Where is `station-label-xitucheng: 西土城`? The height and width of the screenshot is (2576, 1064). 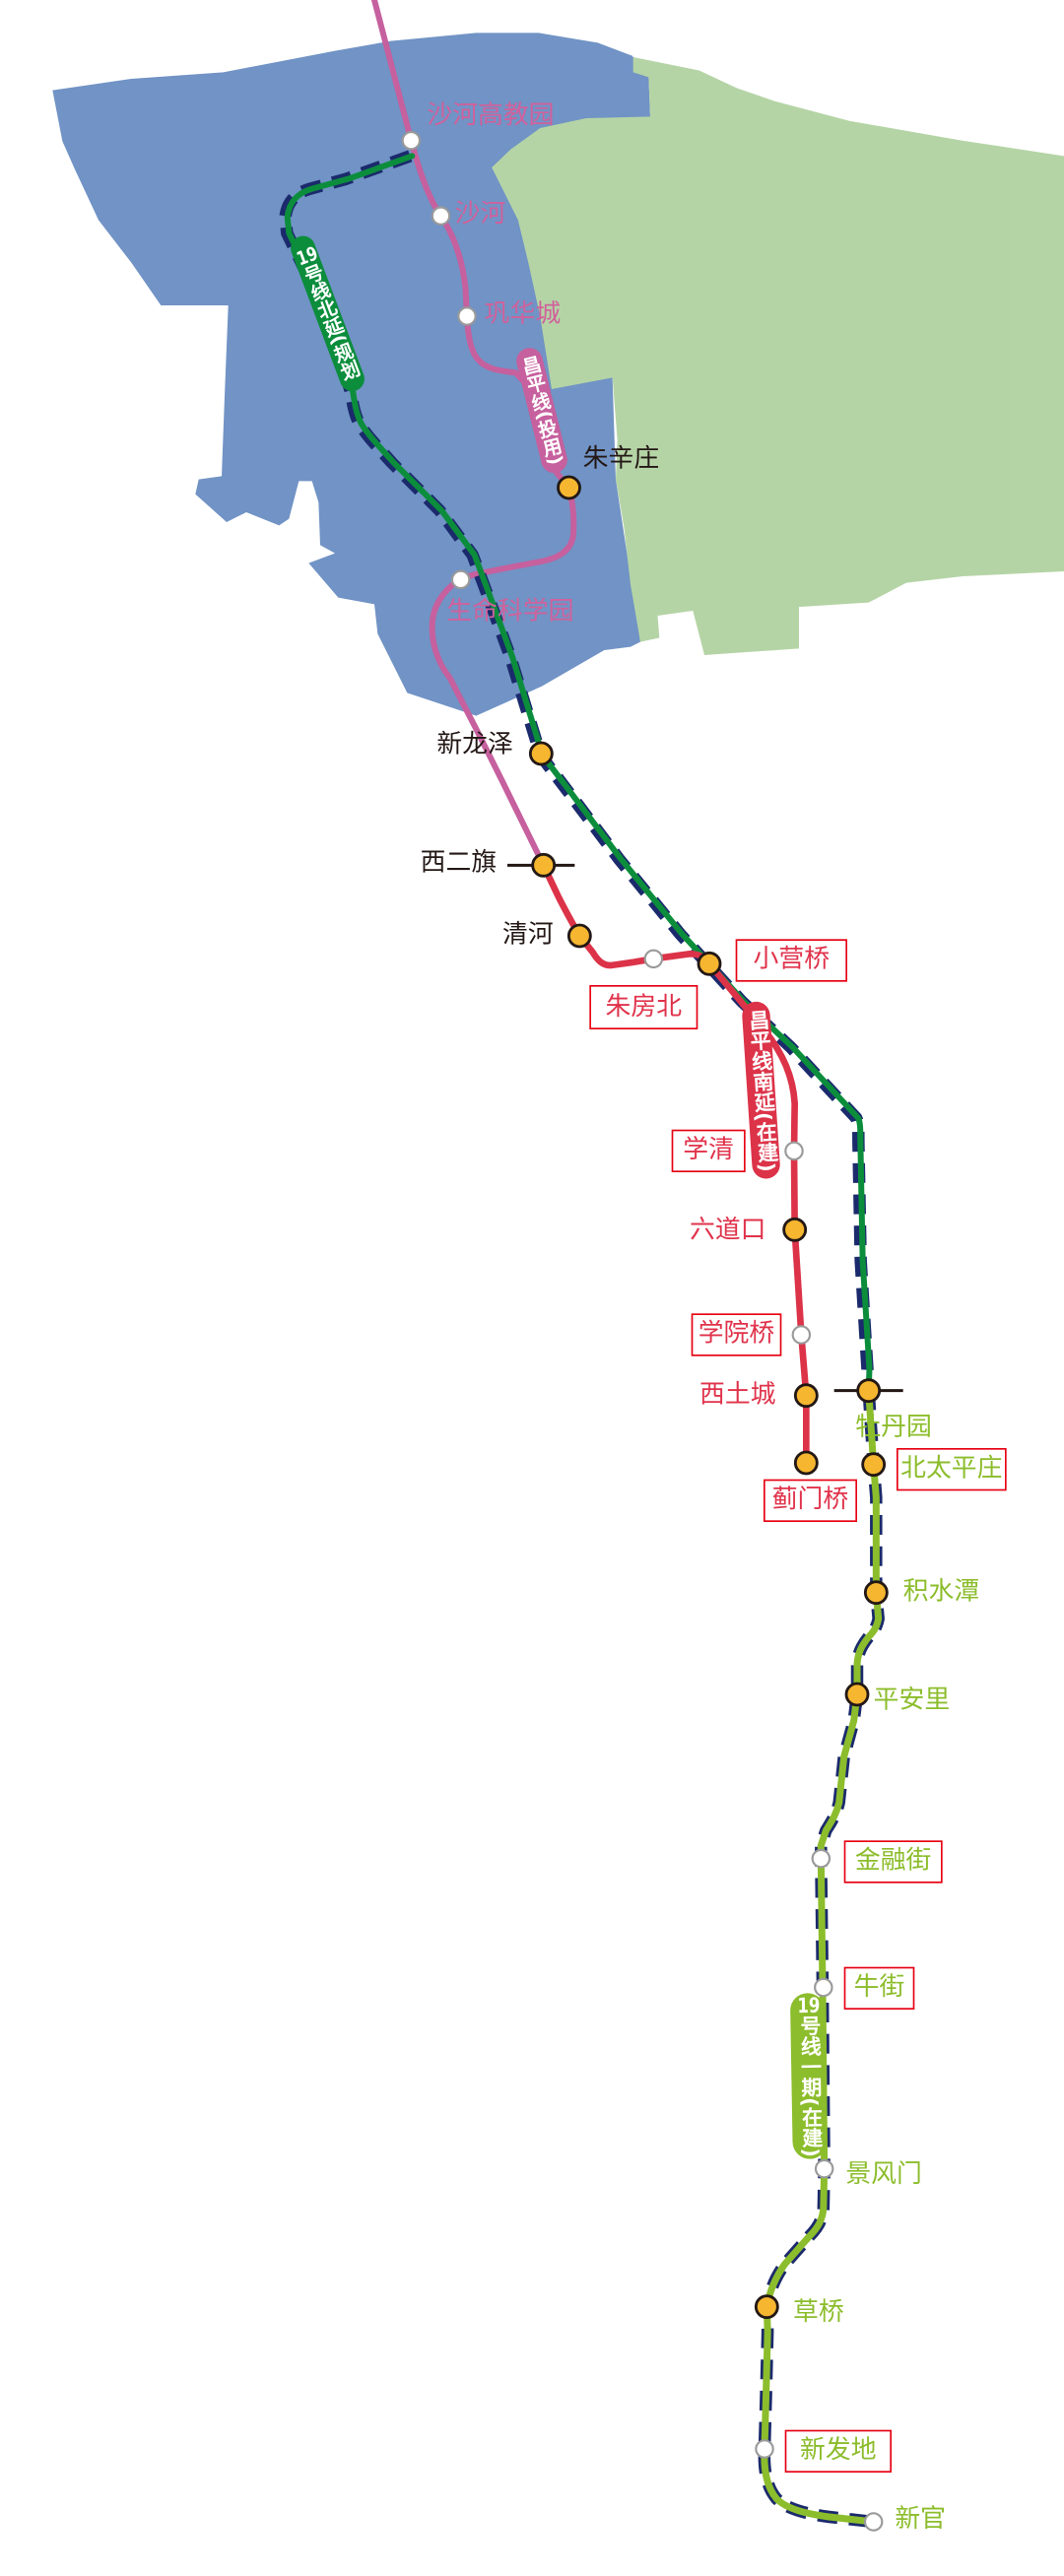
station-label-xitucheng: 西土城 is located at coordinates (737, 1395).